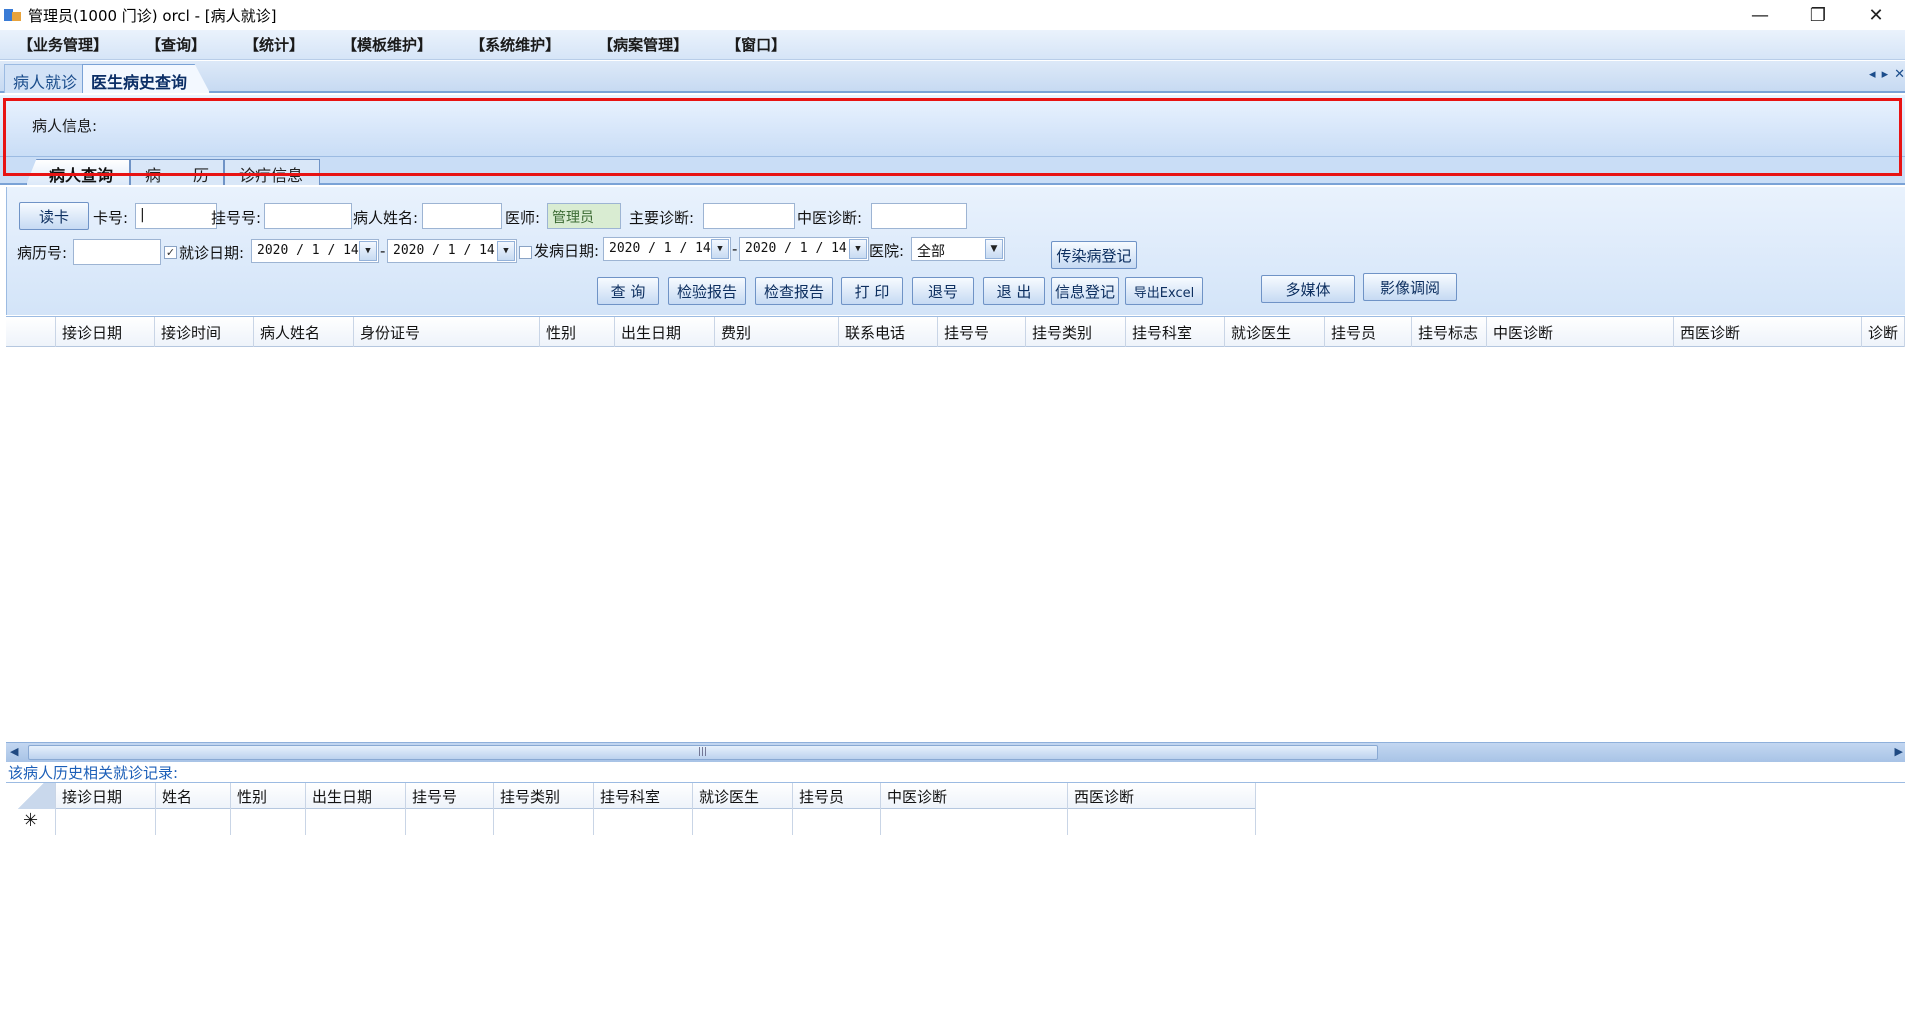 Image resolution: width=1905 pixels, height=1013 pixels. I want to click on date-dash: -, so click(383, 251).